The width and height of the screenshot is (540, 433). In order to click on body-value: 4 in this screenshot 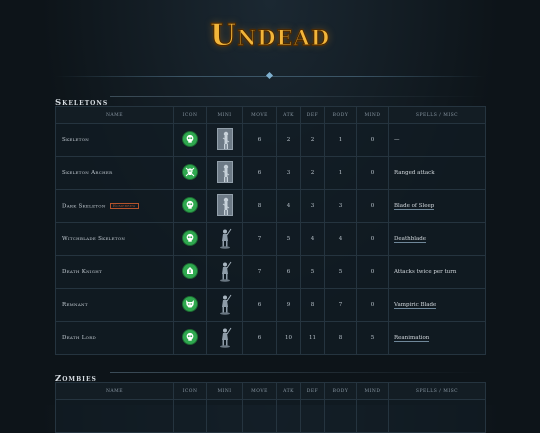, I will do `click(340, 239)`.